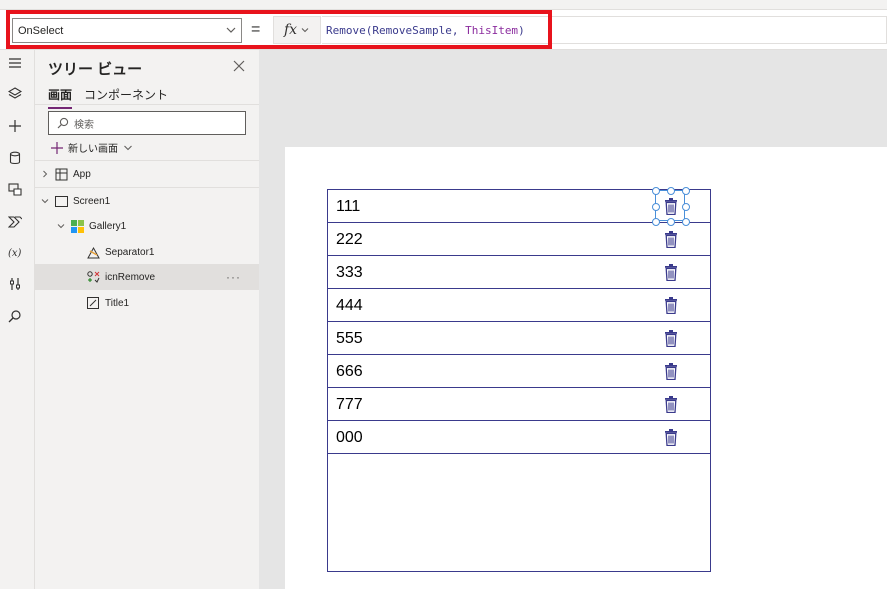  I want to click on tree-node-app: App, so click(147, 174).